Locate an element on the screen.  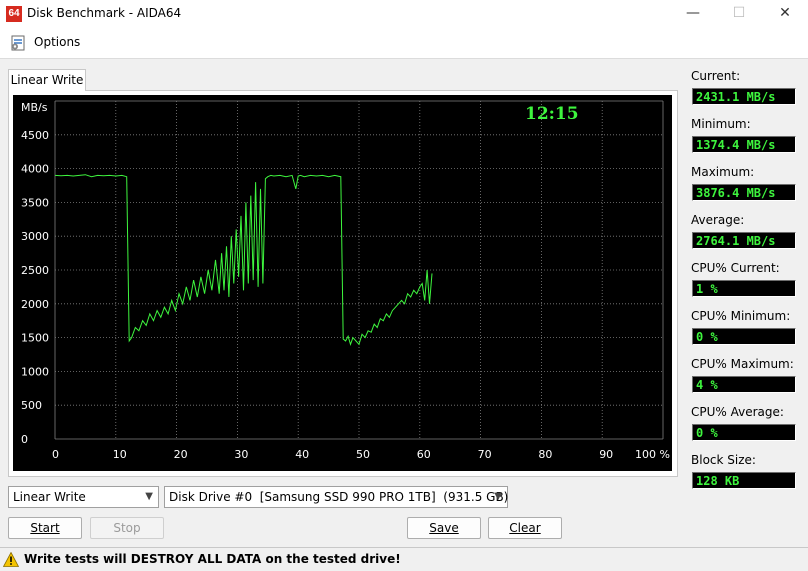
save-label: Save is located at coordinates (444, 528).